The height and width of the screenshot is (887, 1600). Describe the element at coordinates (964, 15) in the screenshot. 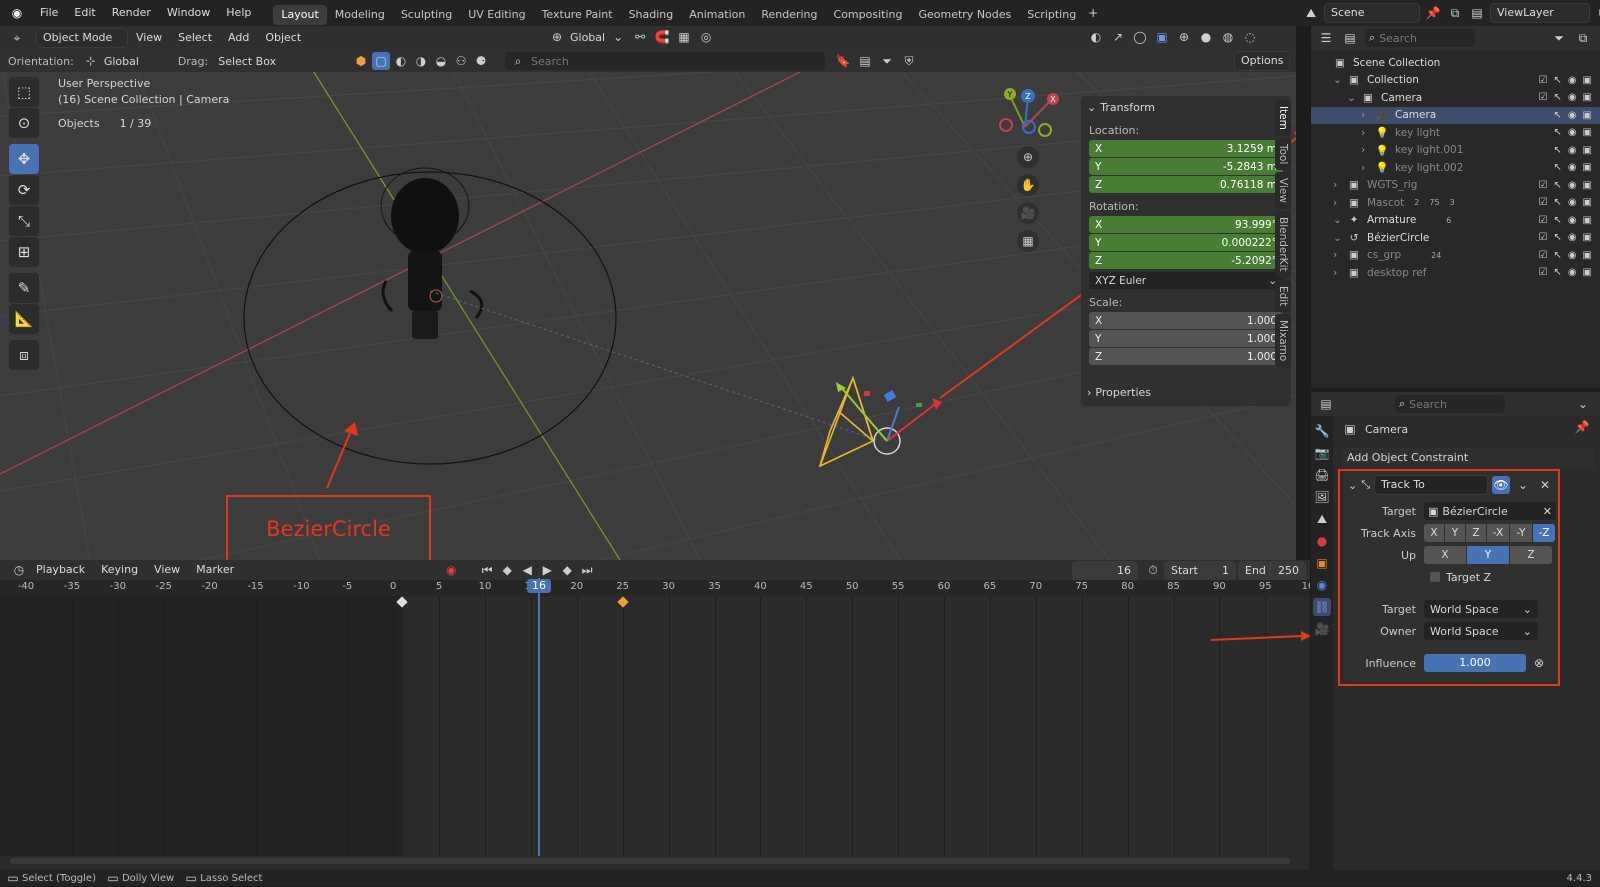

I see `tab-geometry-nodes: Geometry Nodes` at that location.